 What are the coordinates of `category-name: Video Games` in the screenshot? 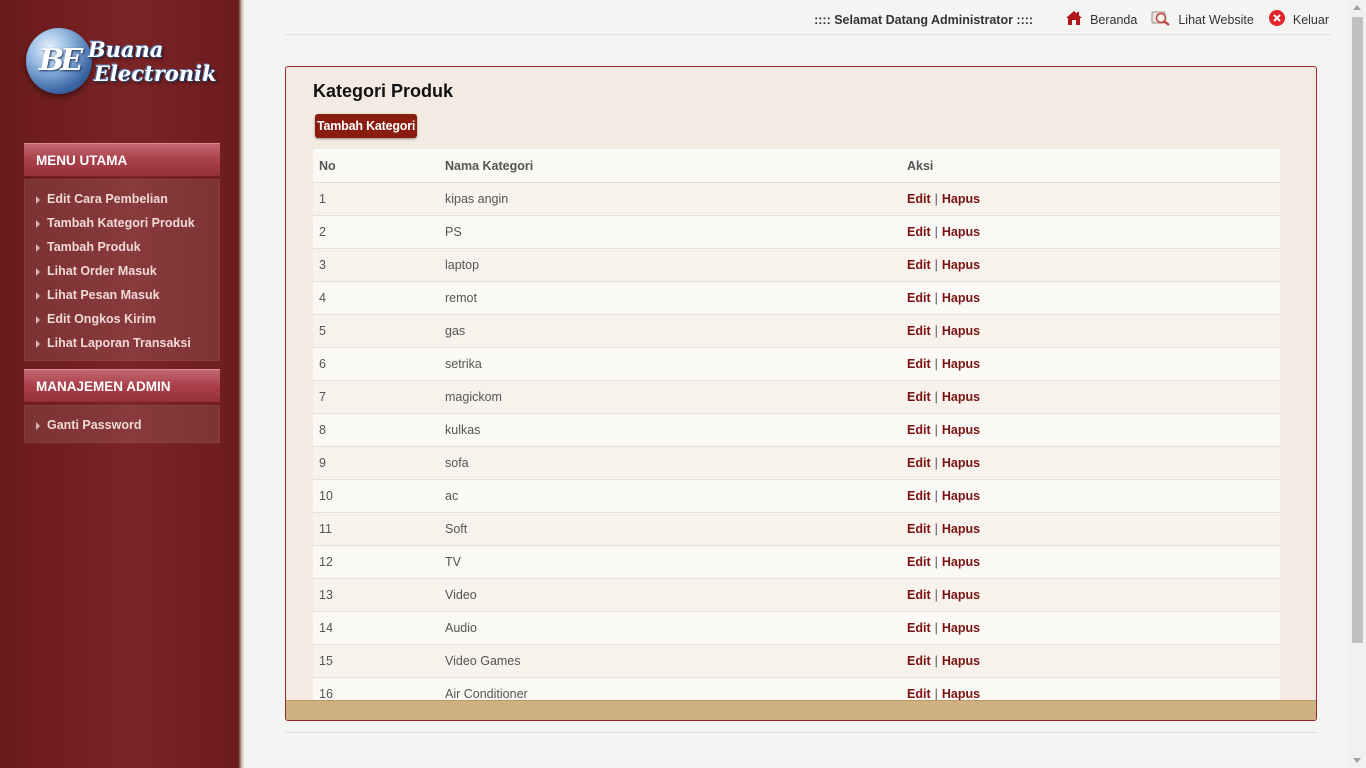 It's located at (675, 661).